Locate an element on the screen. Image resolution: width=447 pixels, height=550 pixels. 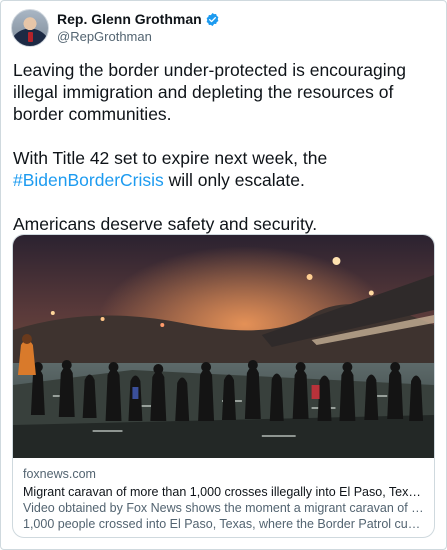
card-domain: foxnews.com is located at coordinates (59, 474).